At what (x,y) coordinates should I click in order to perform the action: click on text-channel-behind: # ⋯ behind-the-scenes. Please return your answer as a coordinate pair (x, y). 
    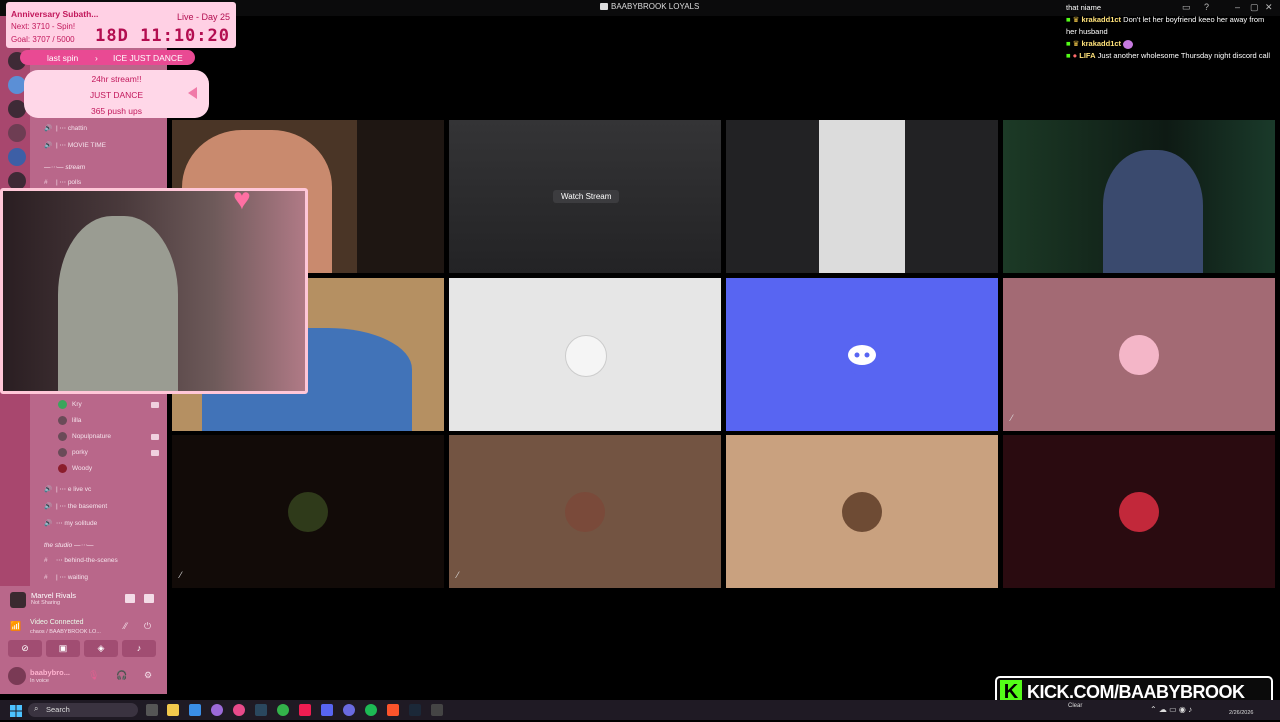
    Looking at the image, I should click on (81, 560).